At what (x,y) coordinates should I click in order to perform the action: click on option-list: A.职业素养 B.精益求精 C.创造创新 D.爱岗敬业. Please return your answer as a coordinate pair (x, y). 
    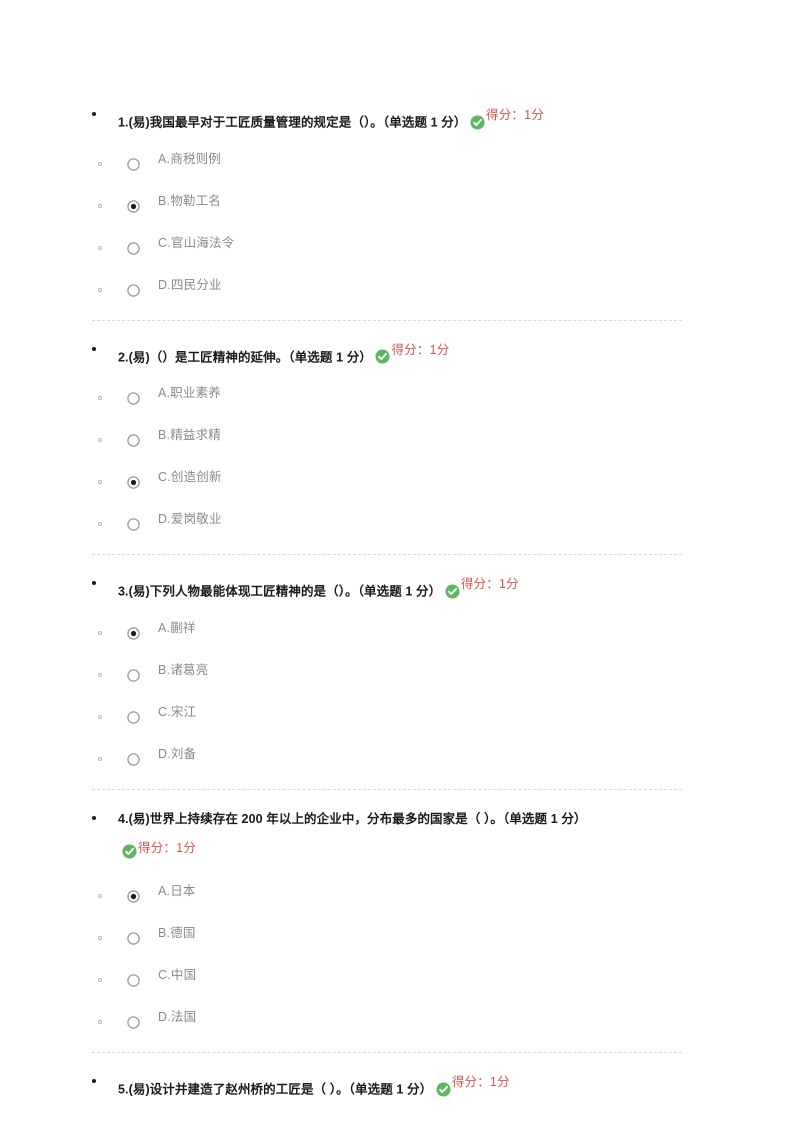
    Looking at the image, I should click on (439, 456).